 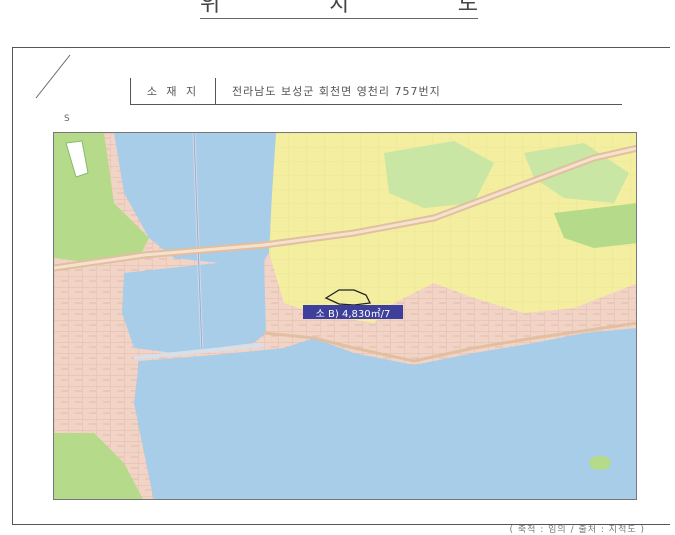 I want to click on scale-mark: S, so click(x=67, y=119).